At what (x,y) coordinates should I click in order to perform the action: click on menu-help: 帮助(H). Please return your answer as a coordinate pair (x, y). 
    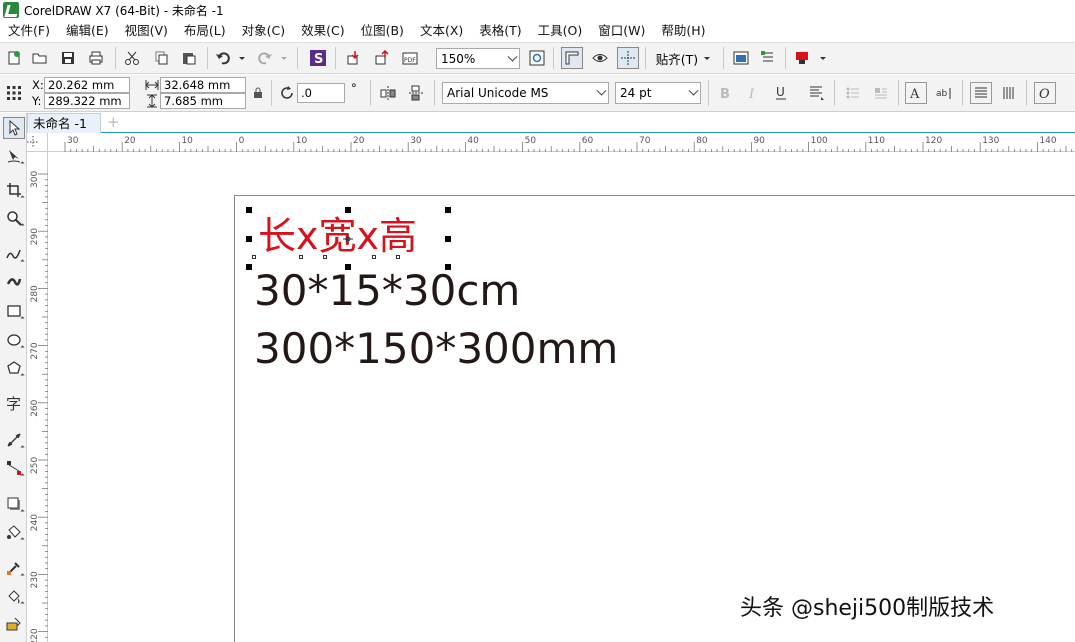
    Looking at the image, I should click on (683, 31).